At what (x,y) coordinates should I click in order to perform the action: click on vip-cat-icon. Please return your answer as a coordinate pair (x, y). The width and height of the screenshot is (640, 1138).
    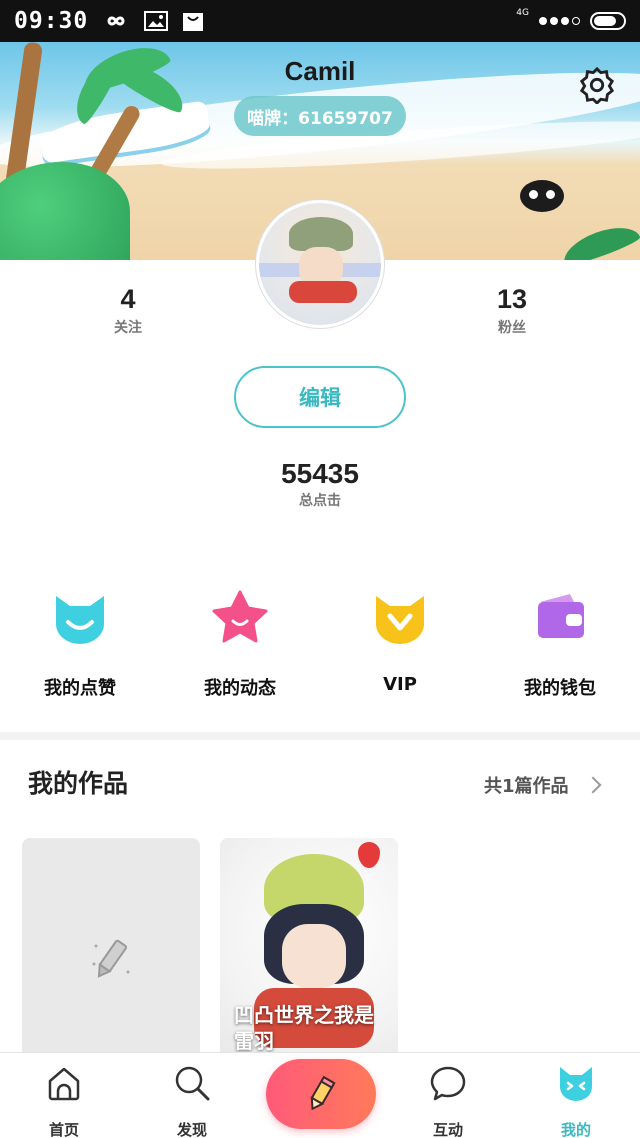
    Looking at the image, I should click on (400, 620).